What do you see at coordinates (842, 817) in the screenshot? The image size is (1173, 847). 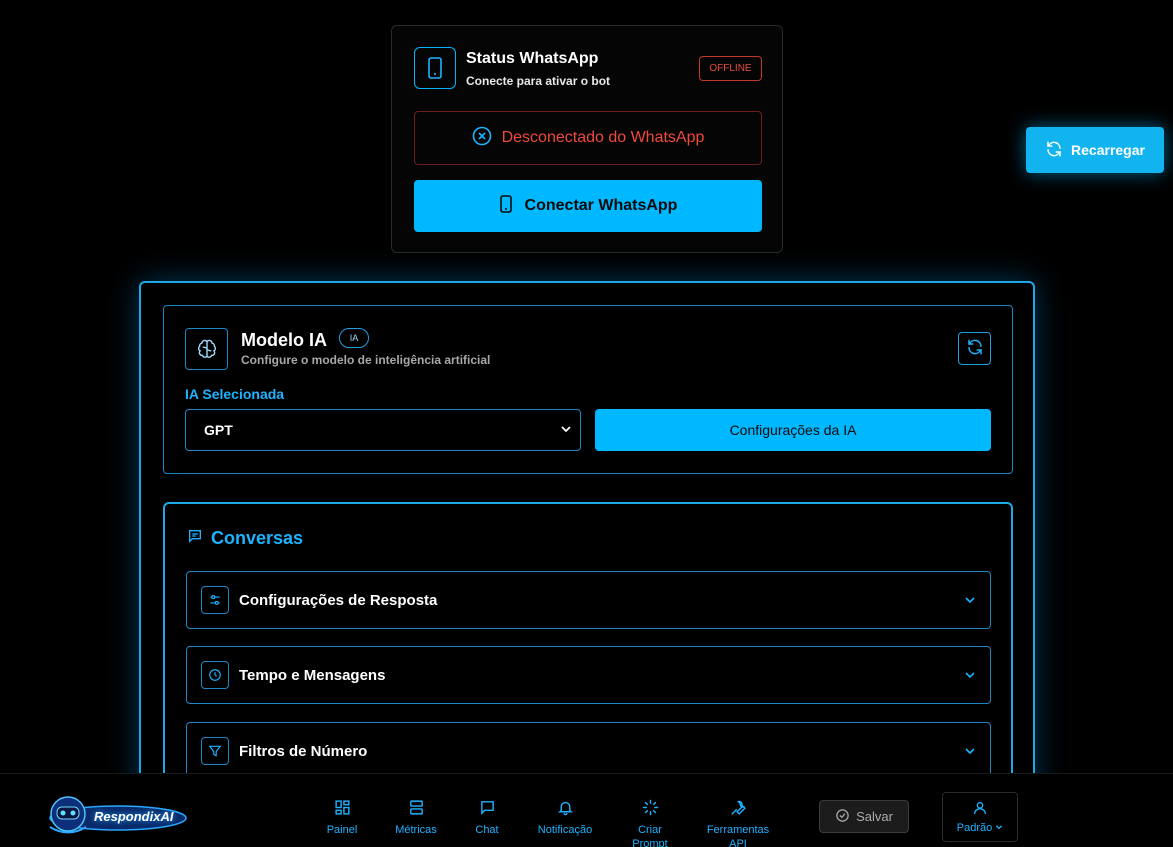 I see `check-circle-icon` at bounding box center [842, 817].